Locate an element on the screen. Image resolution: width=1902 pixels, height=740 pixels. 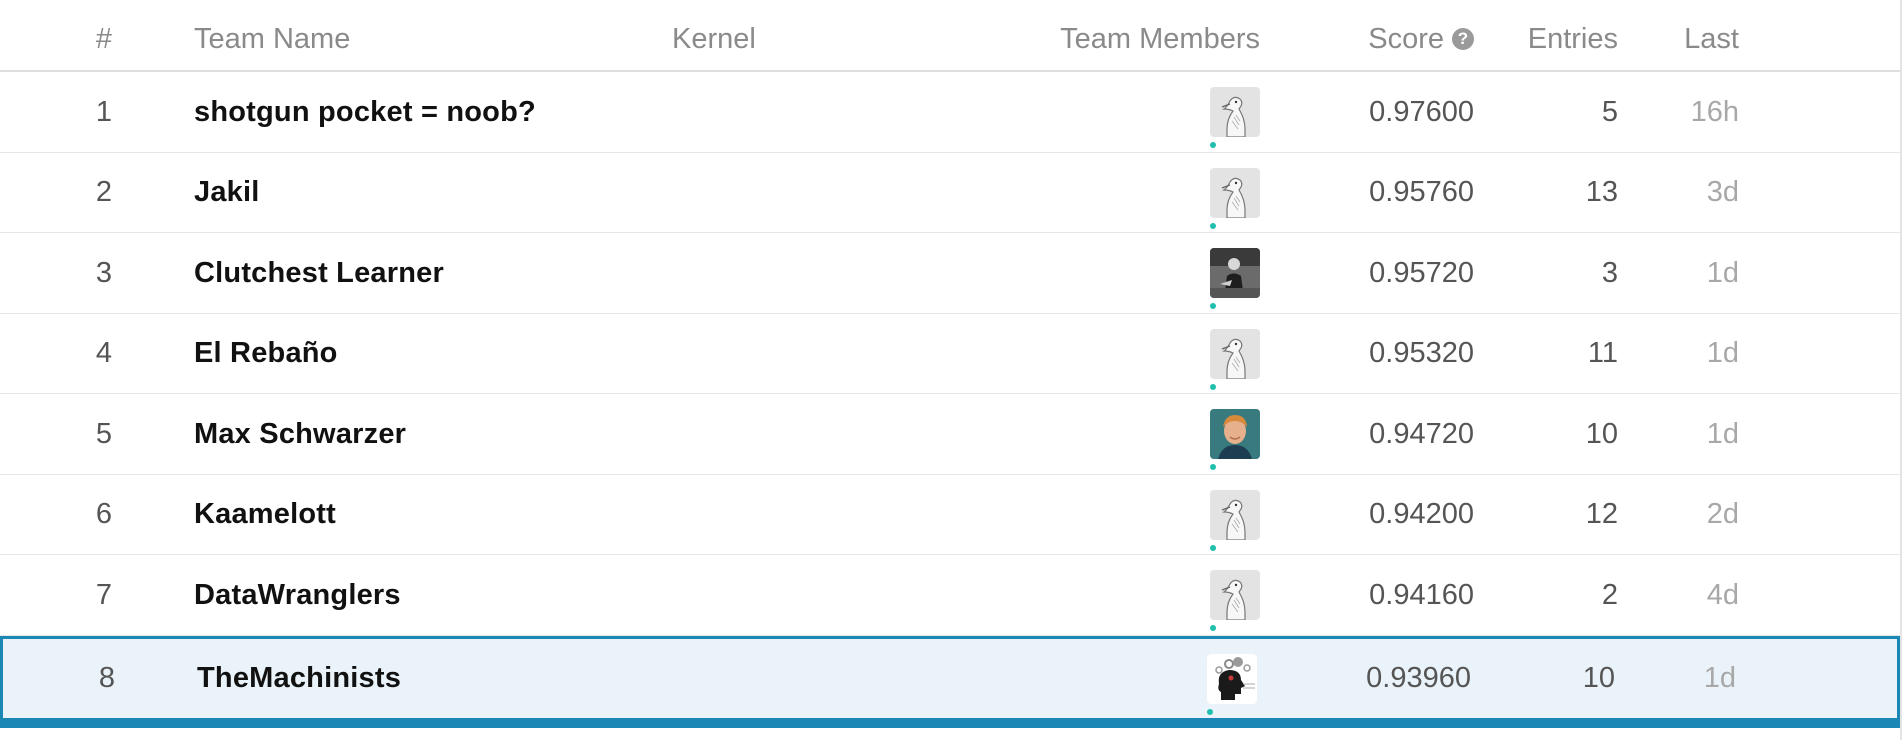
table-row: 6 Kaamelott 0.94200 12 2d is located at coordinates (950, 515).